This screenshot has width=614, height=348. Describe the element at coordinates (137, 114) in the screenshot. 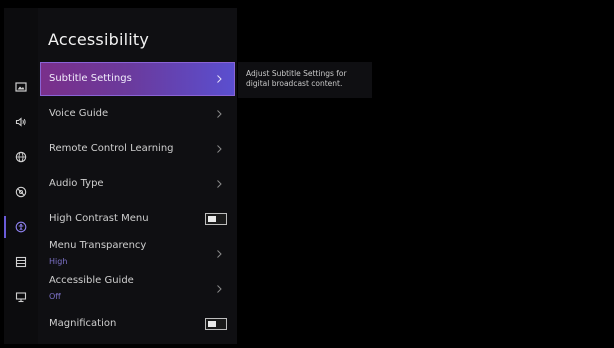

I see `menu-item-voice-guide: Voice Guide` at that location.